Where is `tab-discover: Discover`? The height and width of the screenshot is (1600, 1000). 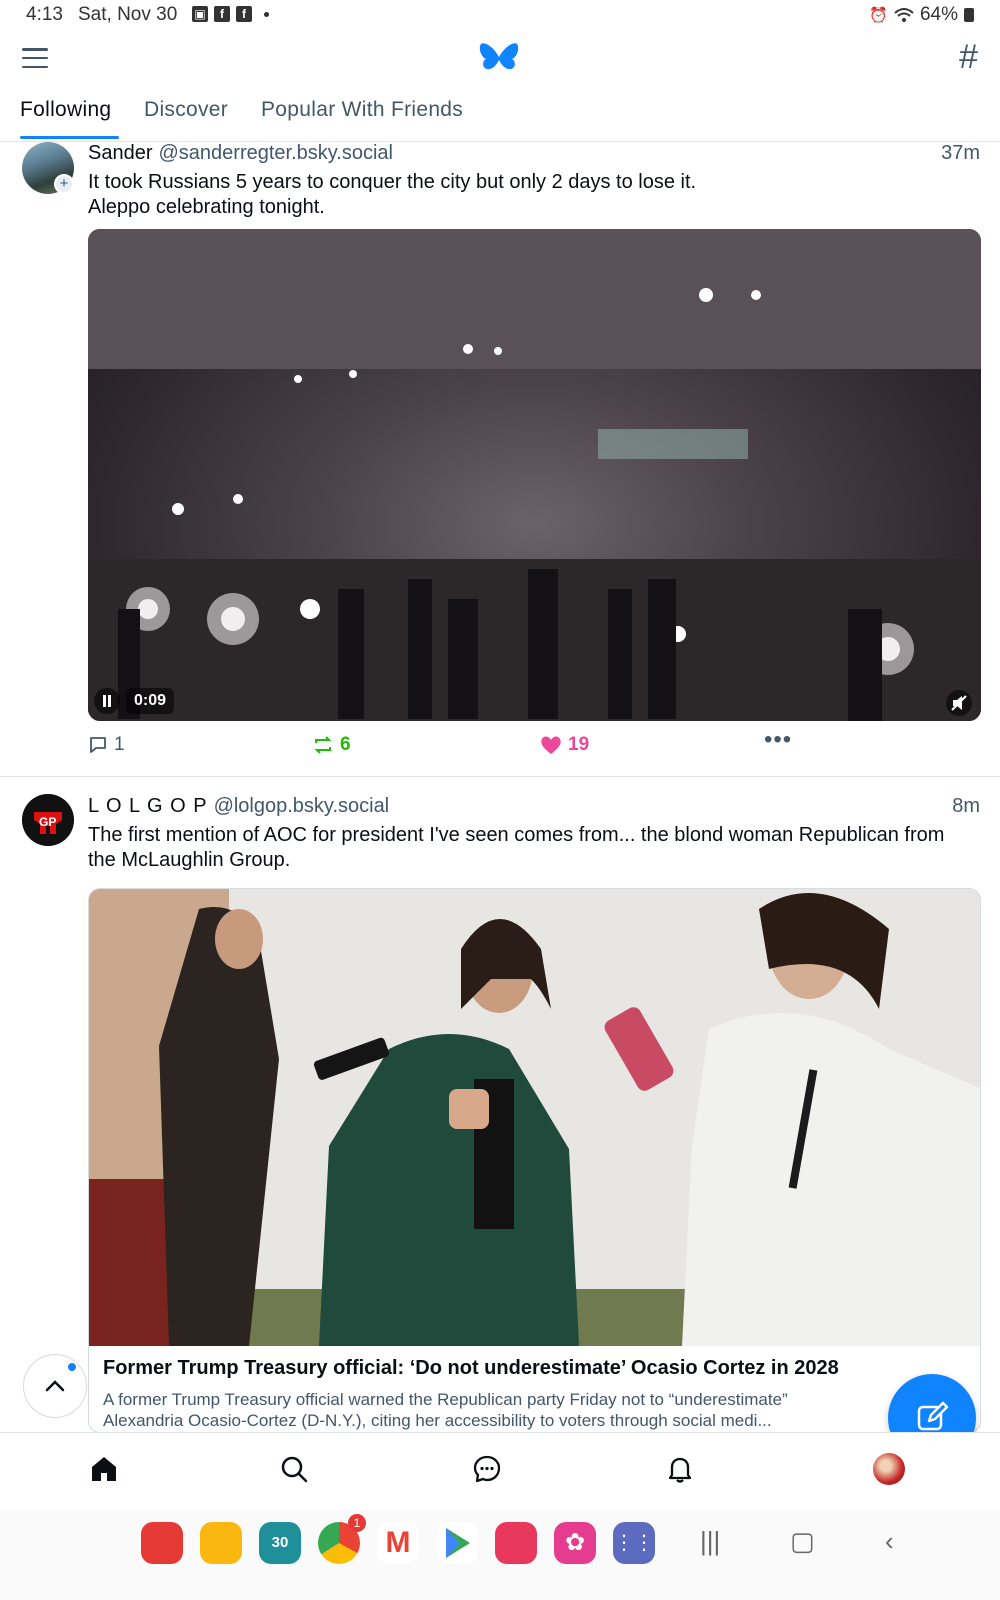 tab-discover: Discover is located at coordinates (186, 110).